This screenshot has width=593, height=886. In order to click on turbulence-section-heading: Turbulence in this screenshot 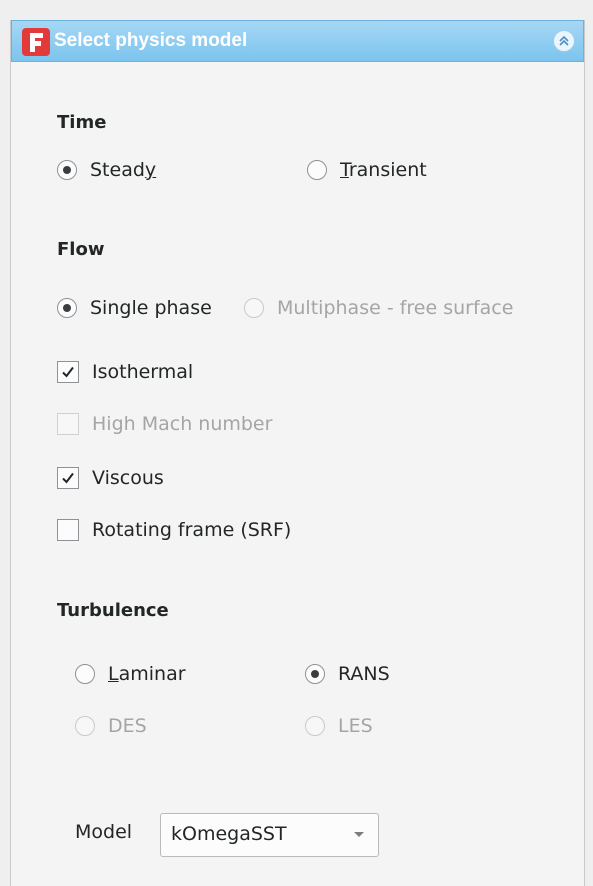, I will do `click(113, 610)`.